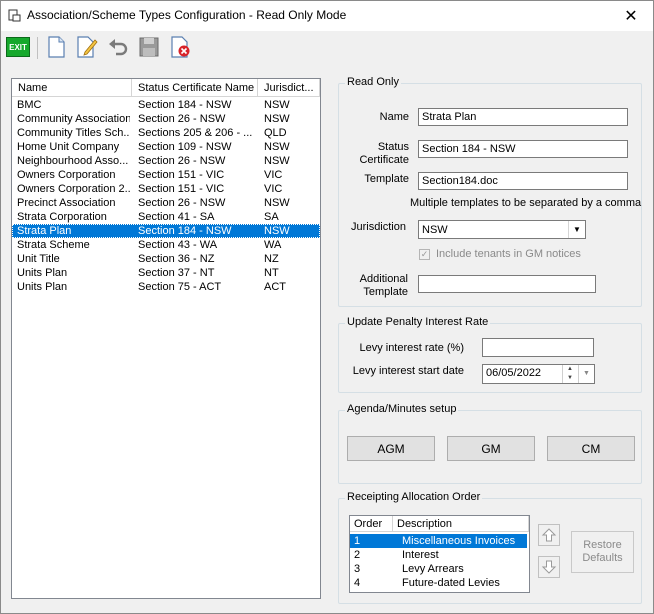 This screenshot has height=614, width=654. Describe the element at coordinates (491, 448) in the screenshot. I see `gm-button: GM` at that location.